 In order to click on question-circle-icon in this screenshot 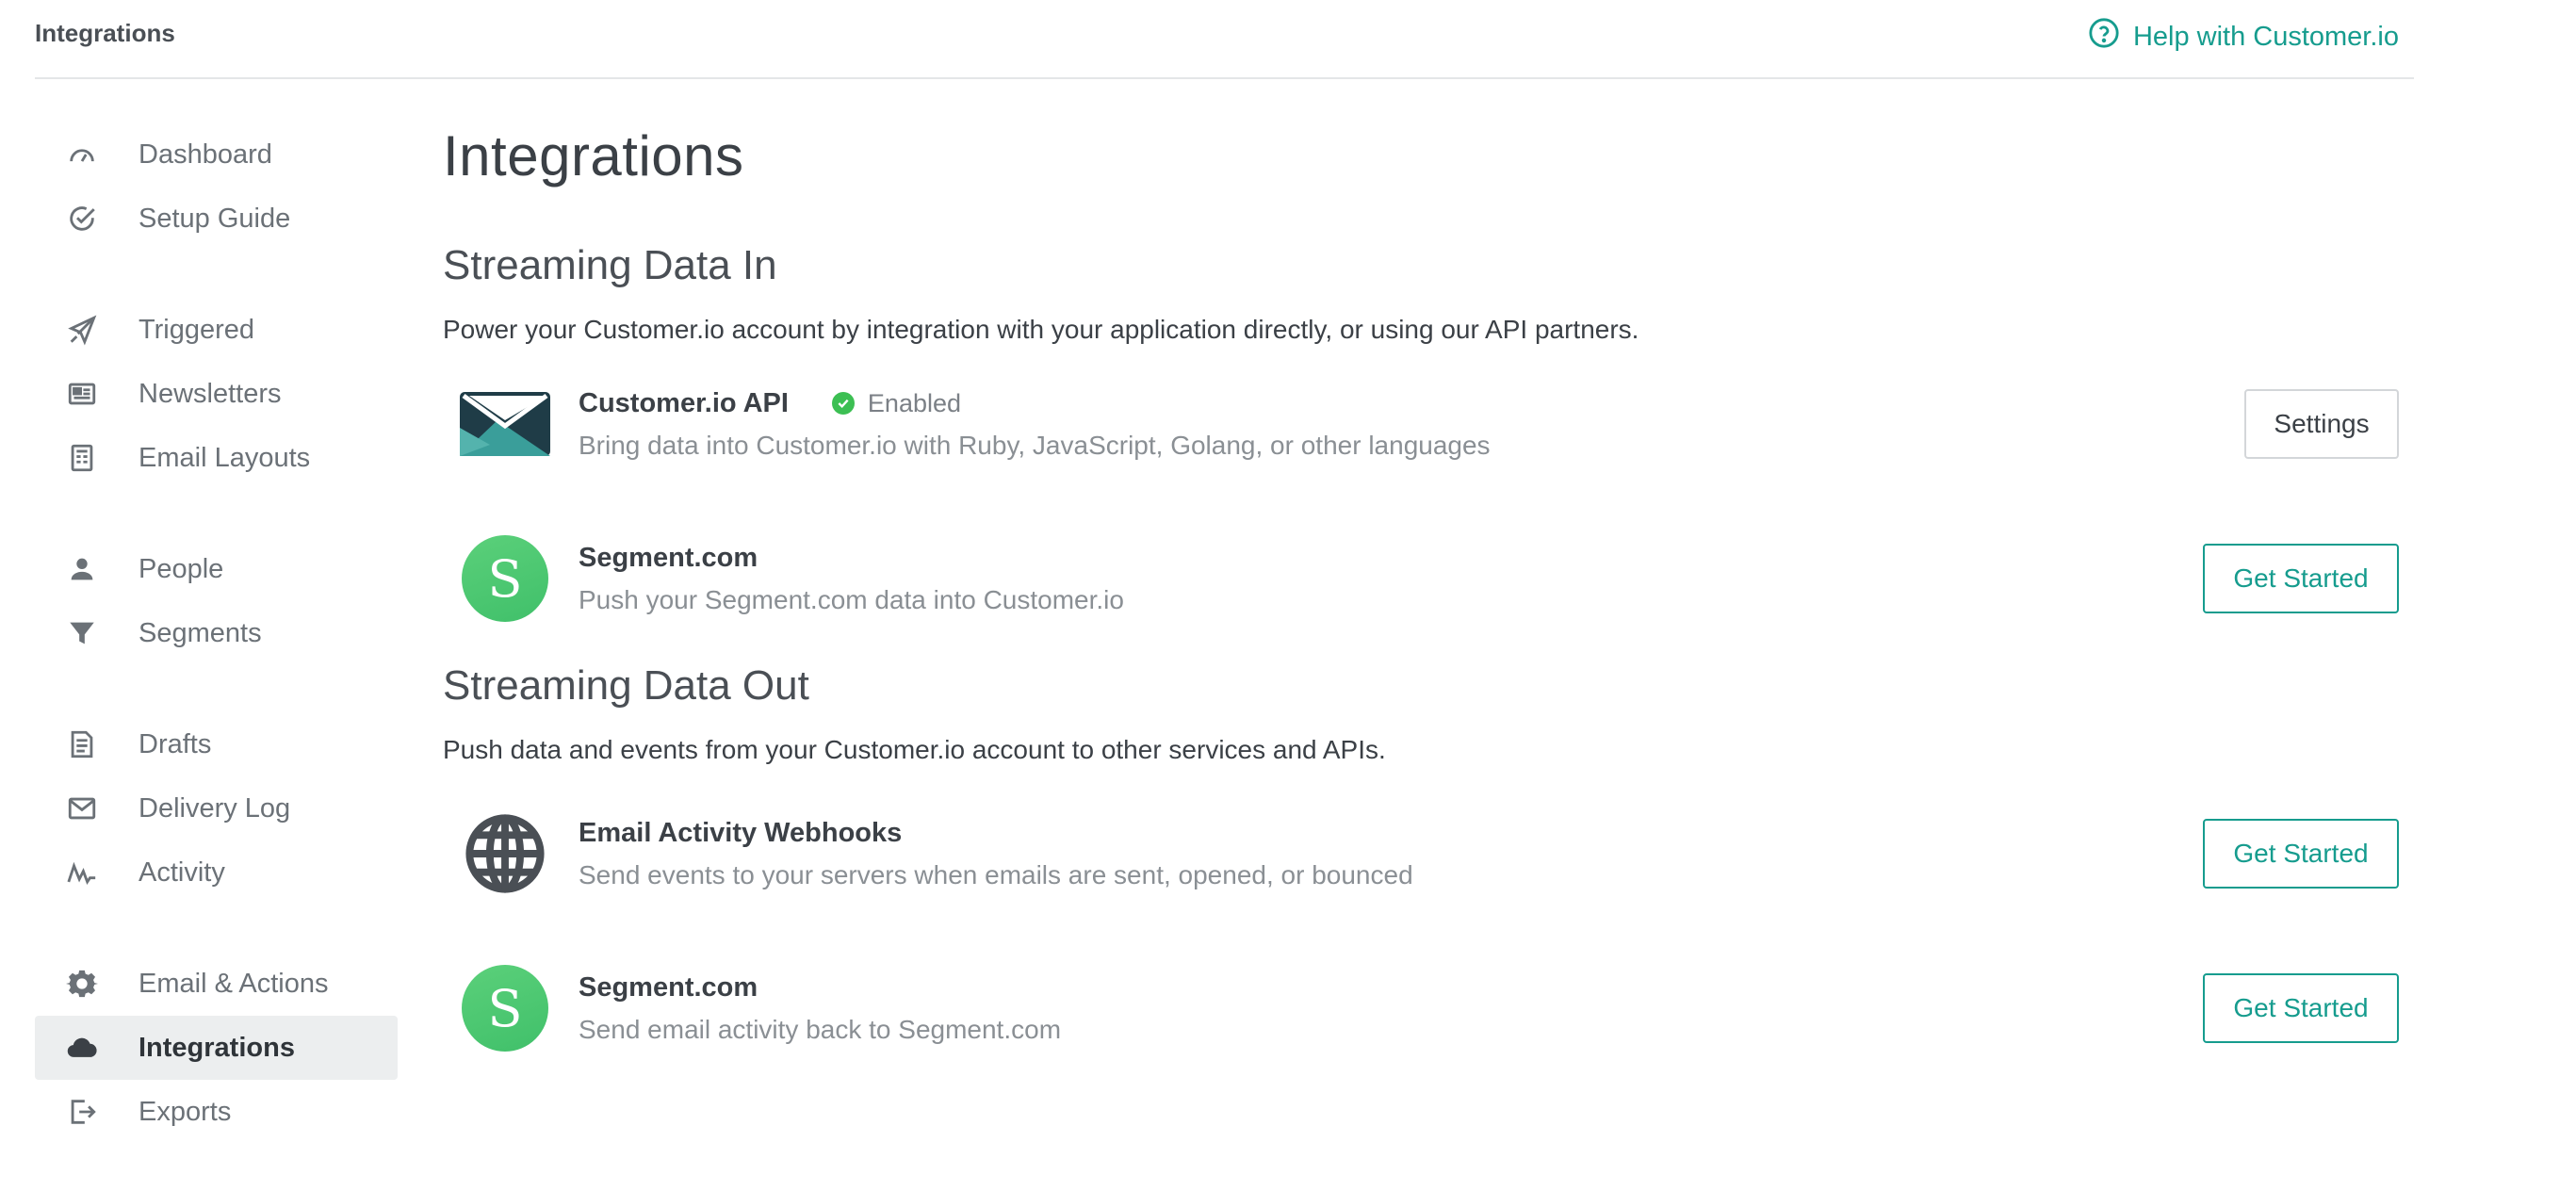, I will do `click(2104, 37)`.